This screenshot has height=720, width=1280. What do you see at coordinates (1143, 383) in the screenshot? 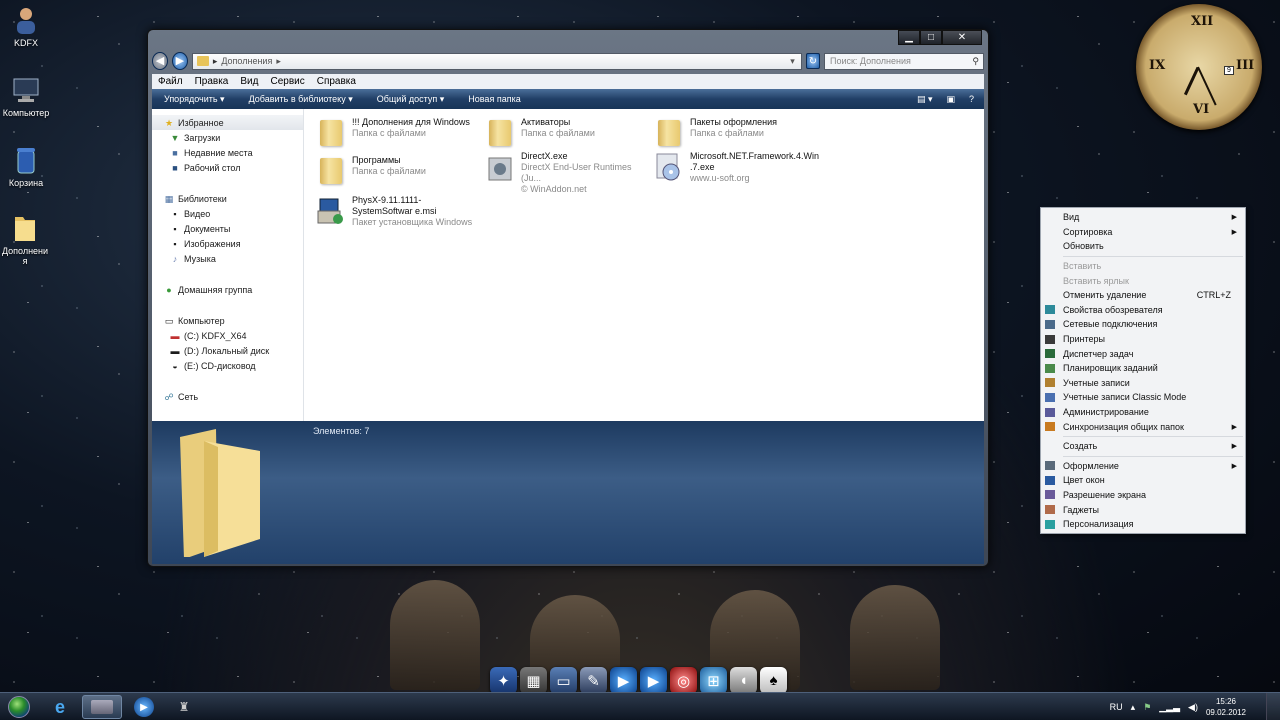
I see `context-menu-item: Учетные записи` at bounding box center [1143, 383].